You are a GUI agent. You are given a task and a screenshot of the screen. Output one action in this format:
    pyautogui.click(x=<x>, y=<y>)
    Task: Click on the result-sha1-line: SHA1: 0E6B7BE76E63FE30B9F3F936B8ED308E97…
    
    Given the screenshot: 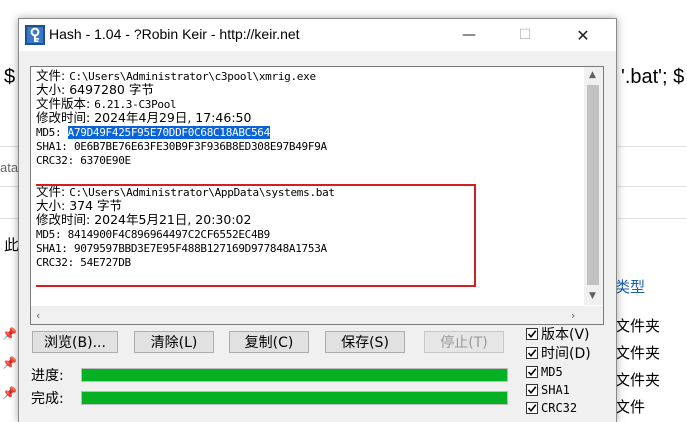 What is the action you would take?
    pyautogui.click(x=181, y=146)
    